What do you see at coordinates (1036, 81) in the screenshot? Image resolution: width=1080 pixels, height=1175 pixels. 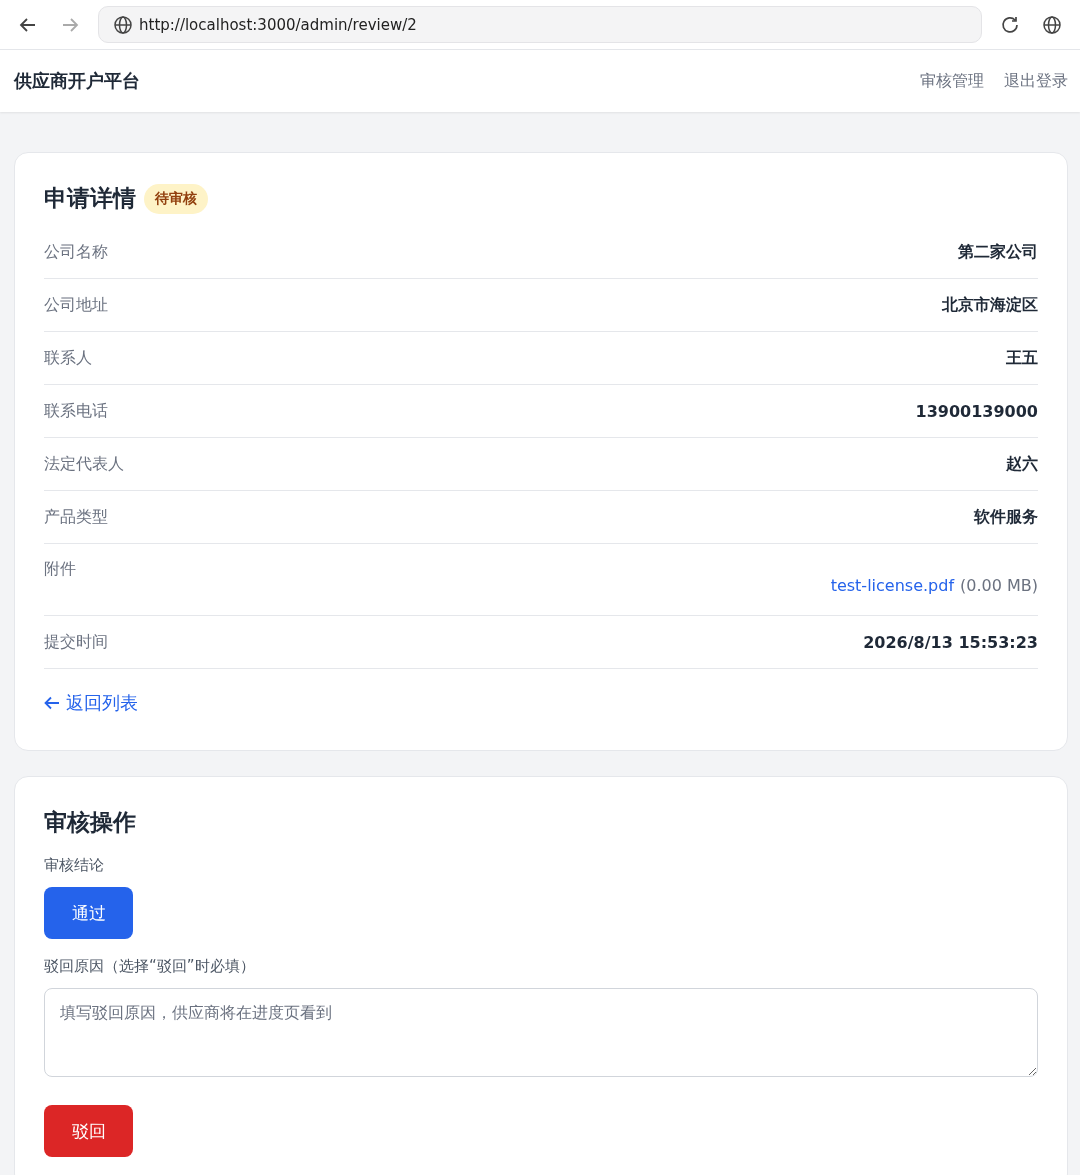 I see `nav-link: 退出登录` at bounding box center [1036, 81].